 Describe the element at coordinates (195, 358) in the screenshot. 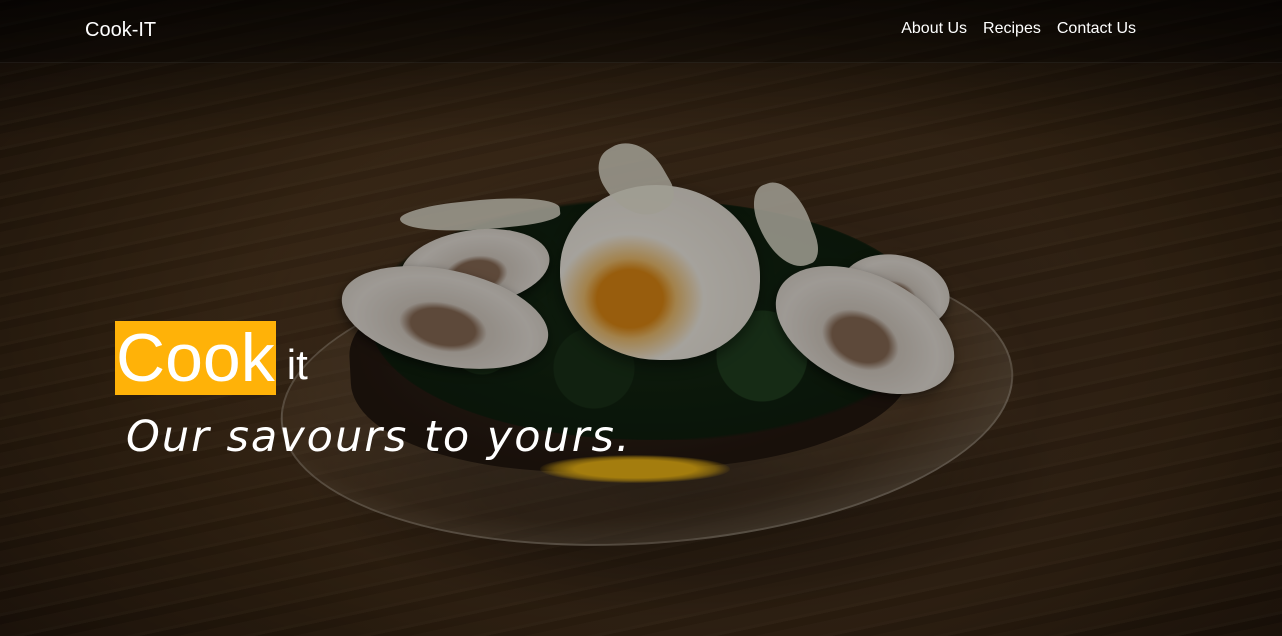

I see `hero-highlight-word: Cook` at that location.